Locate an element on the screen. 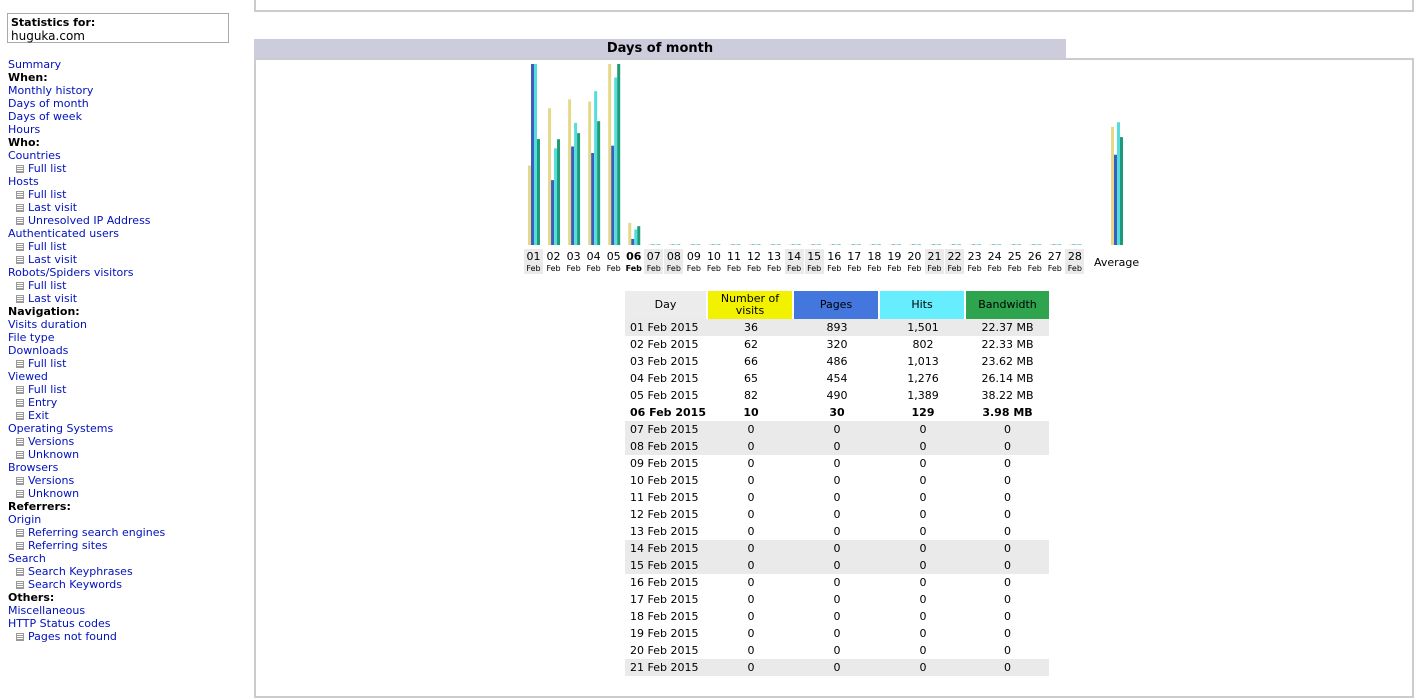 This screenshot has height=698, width=1423. chart-day-label: 12 Feb is located at coordinates (754, 261).